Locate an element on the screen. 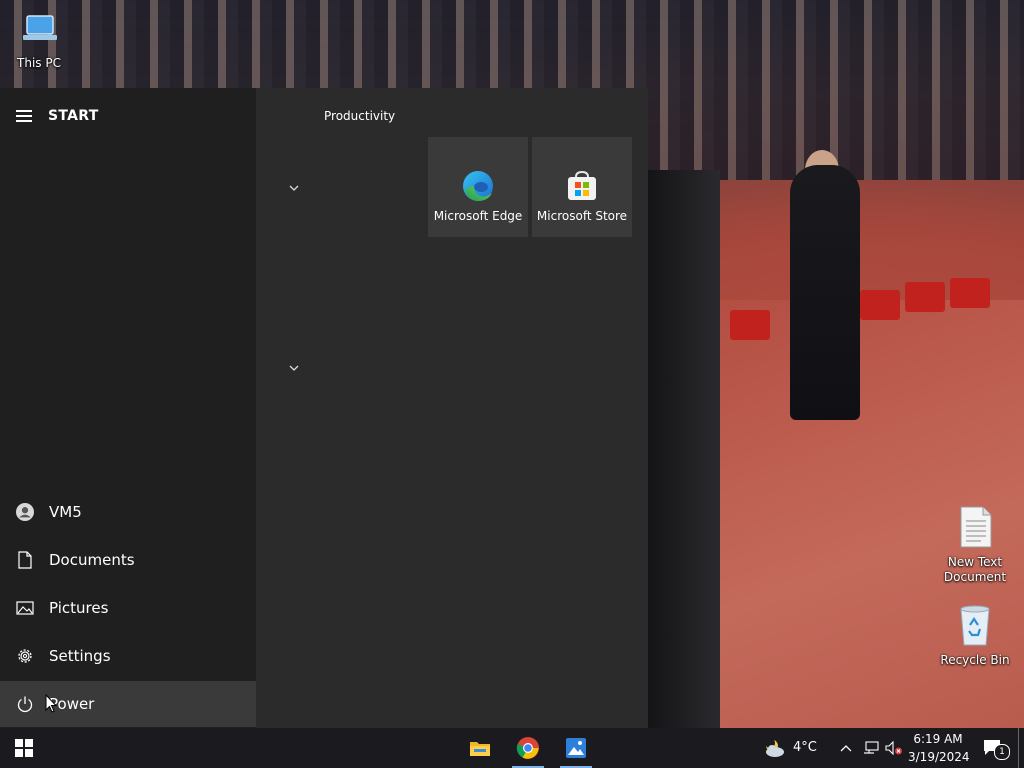 The height and width of the screenshot is (768, 1024). tile-label: Microsoft Edge is located at coordinates (478, 216).